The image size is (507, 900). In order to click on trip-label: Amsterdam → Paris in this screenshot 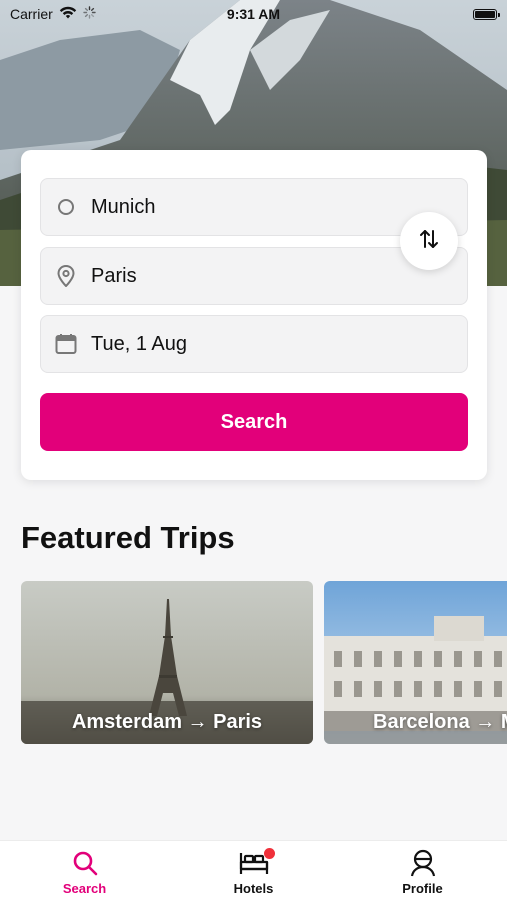, I will do `click(167, 722)`.